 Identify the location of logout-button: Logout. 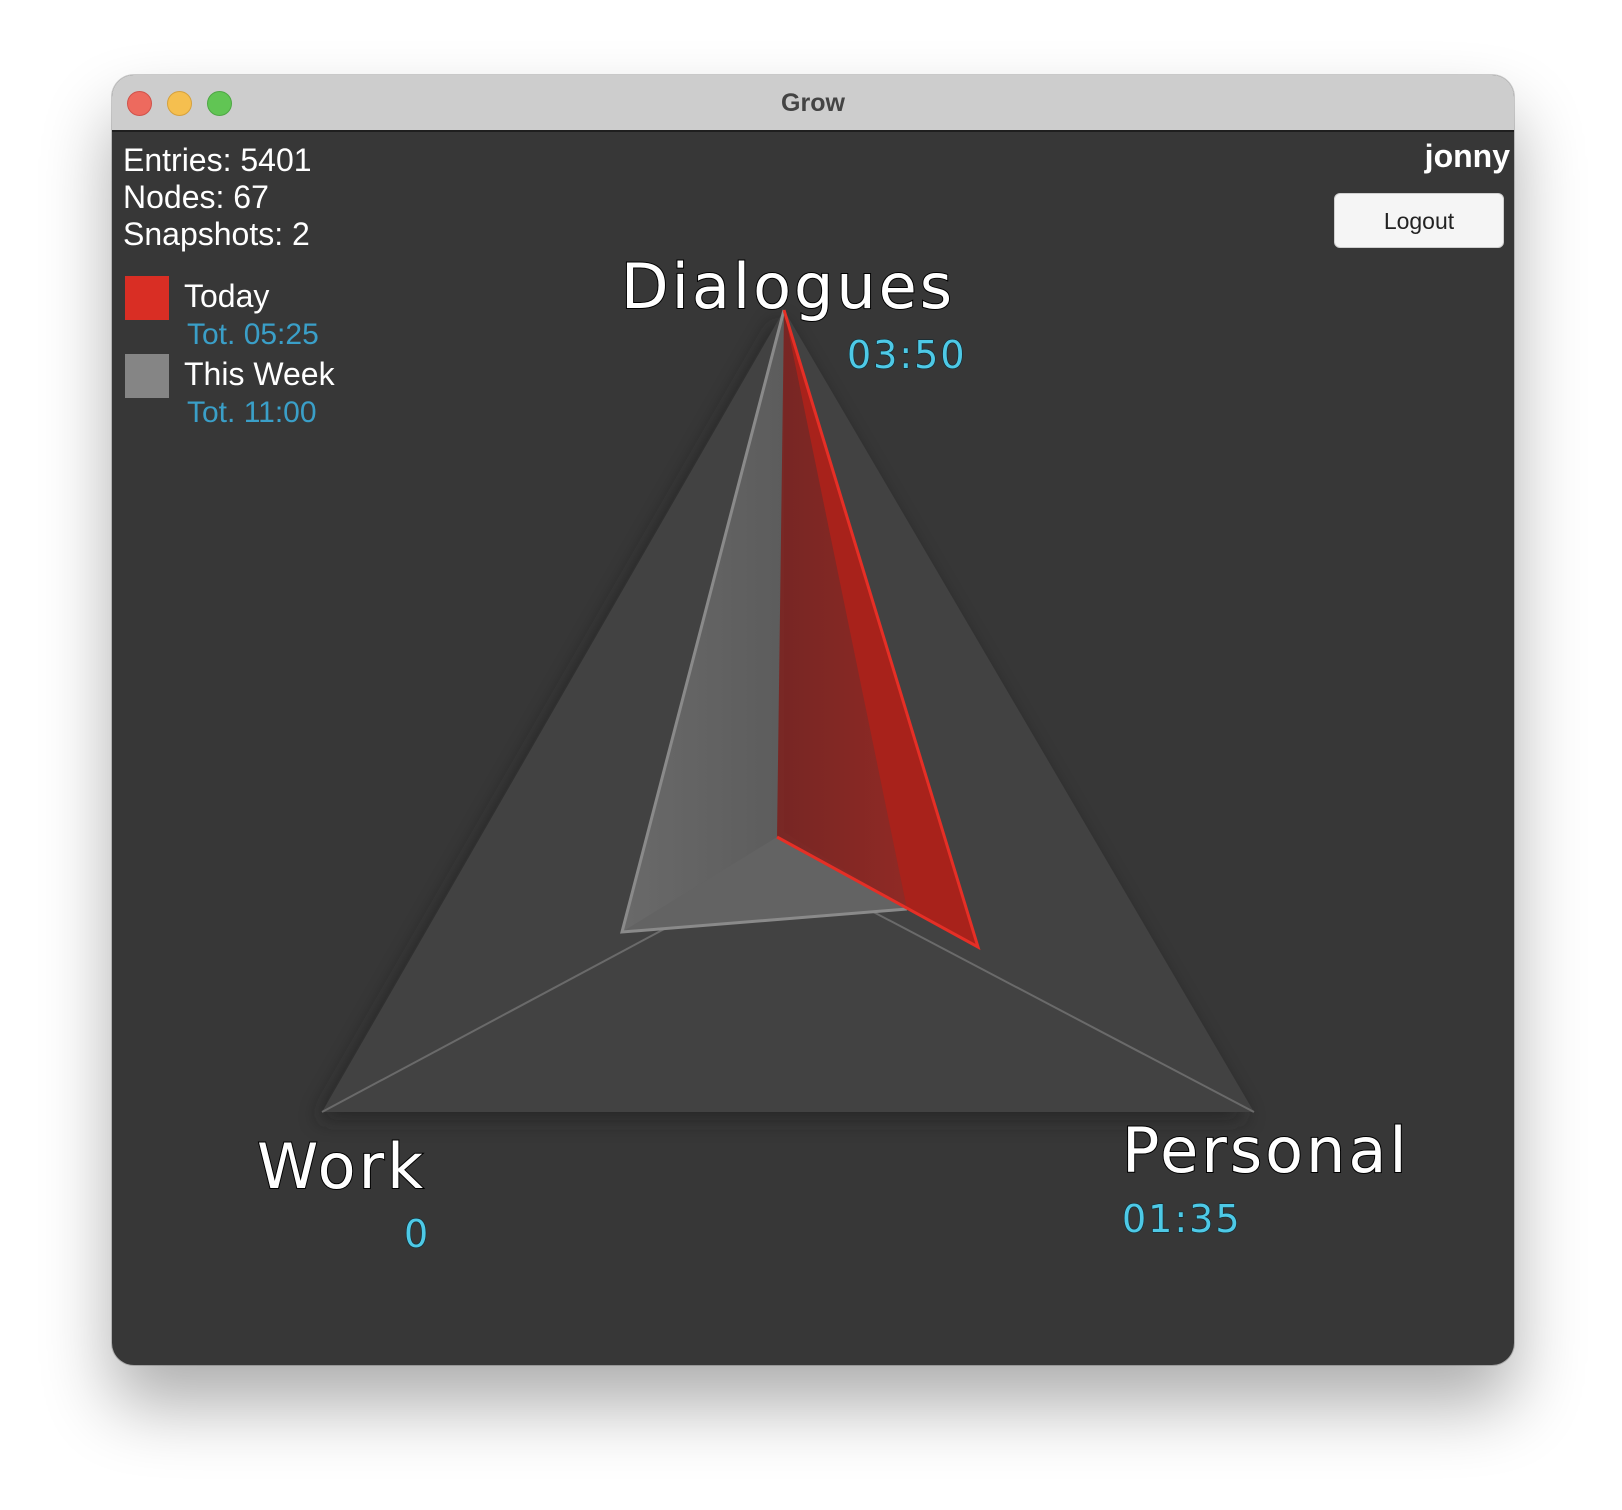
(1419, 220).